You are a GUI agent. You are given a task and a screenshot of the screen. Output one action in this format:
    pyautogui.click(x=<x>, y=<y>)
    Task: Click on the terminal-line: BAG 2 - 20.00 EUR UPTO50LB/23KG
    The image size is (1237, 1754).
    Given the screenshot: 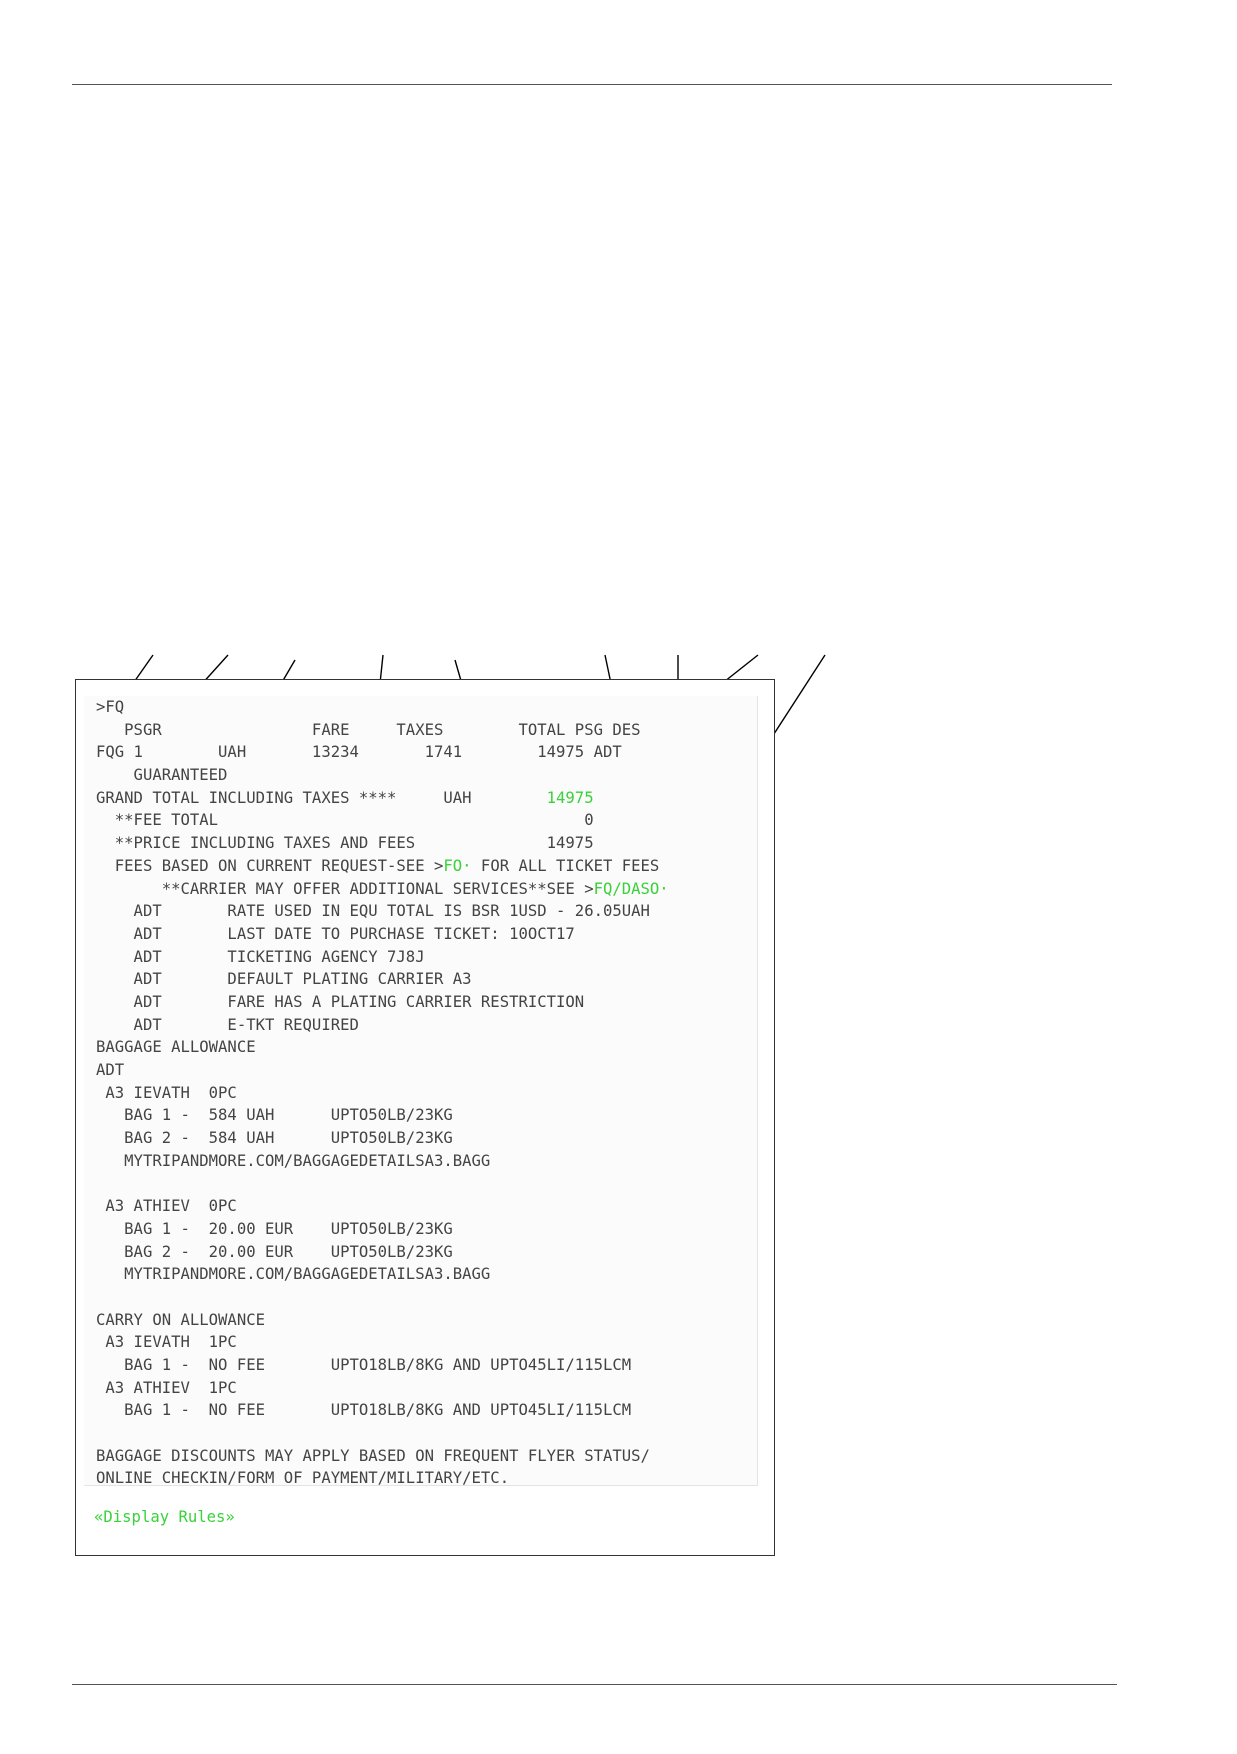 What is the action you would take?
    pyautogui.click(x=426, y=1252)
    